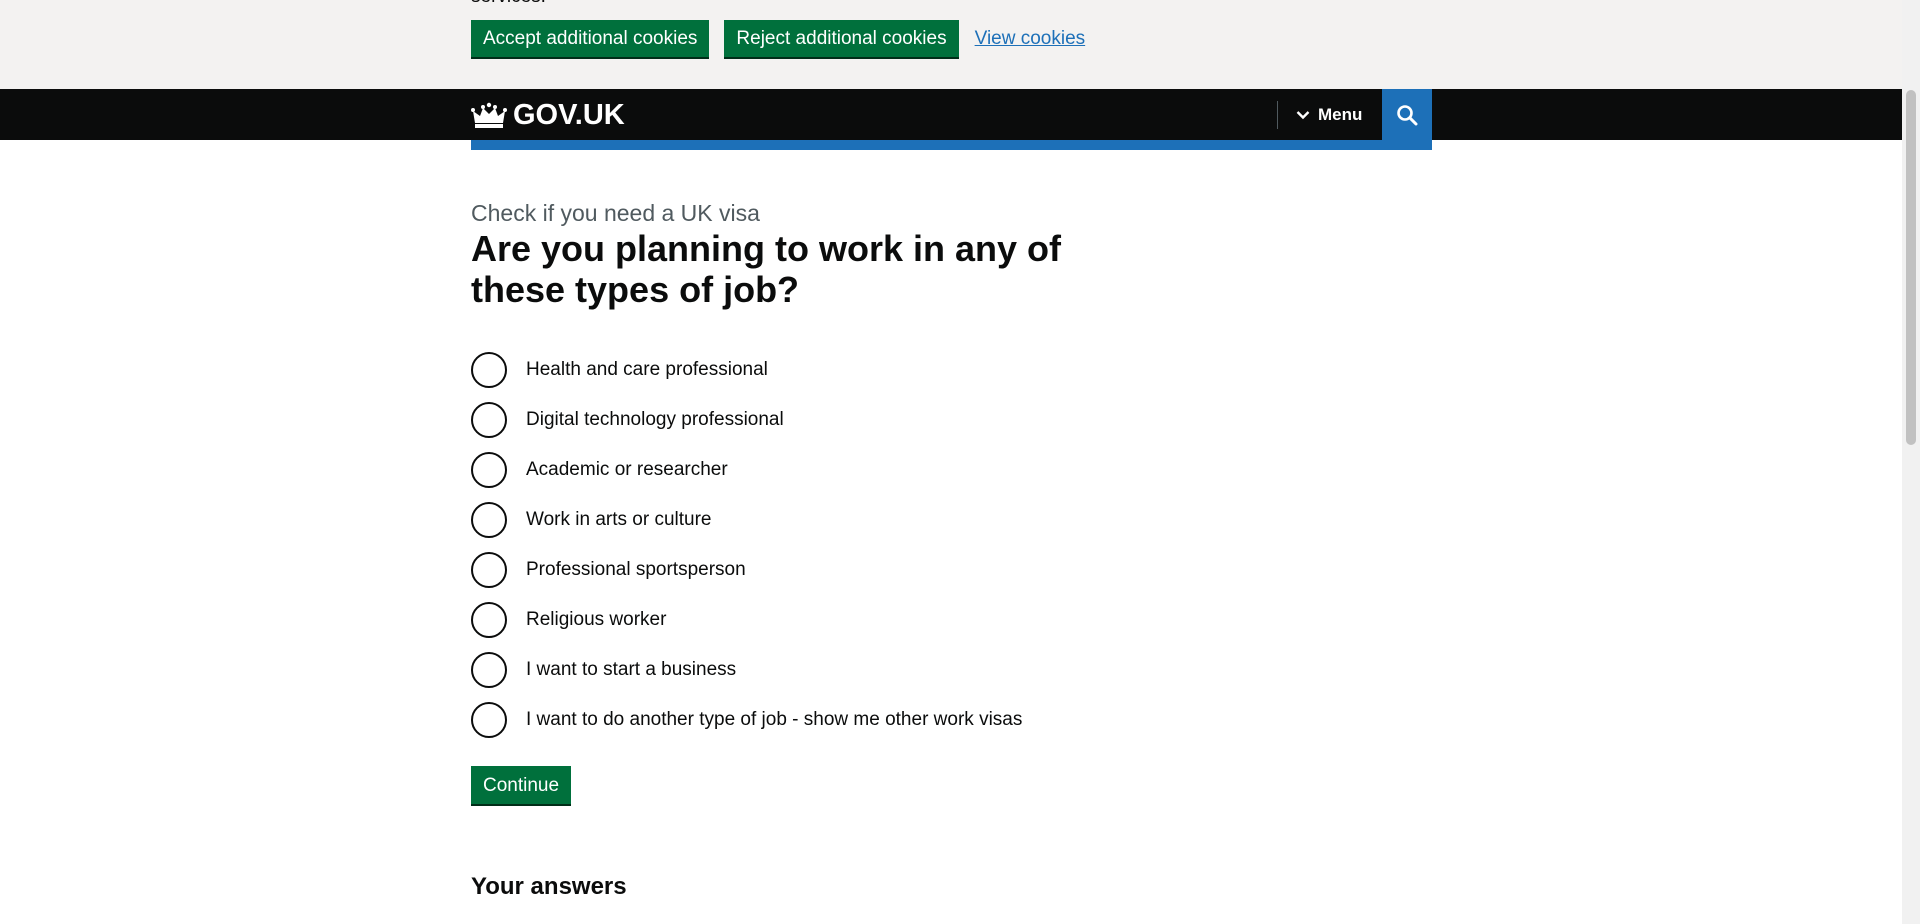  Describe the element at coordinates (1303, 114) in the screenshot. I see `chevron-down-icon` at that location.